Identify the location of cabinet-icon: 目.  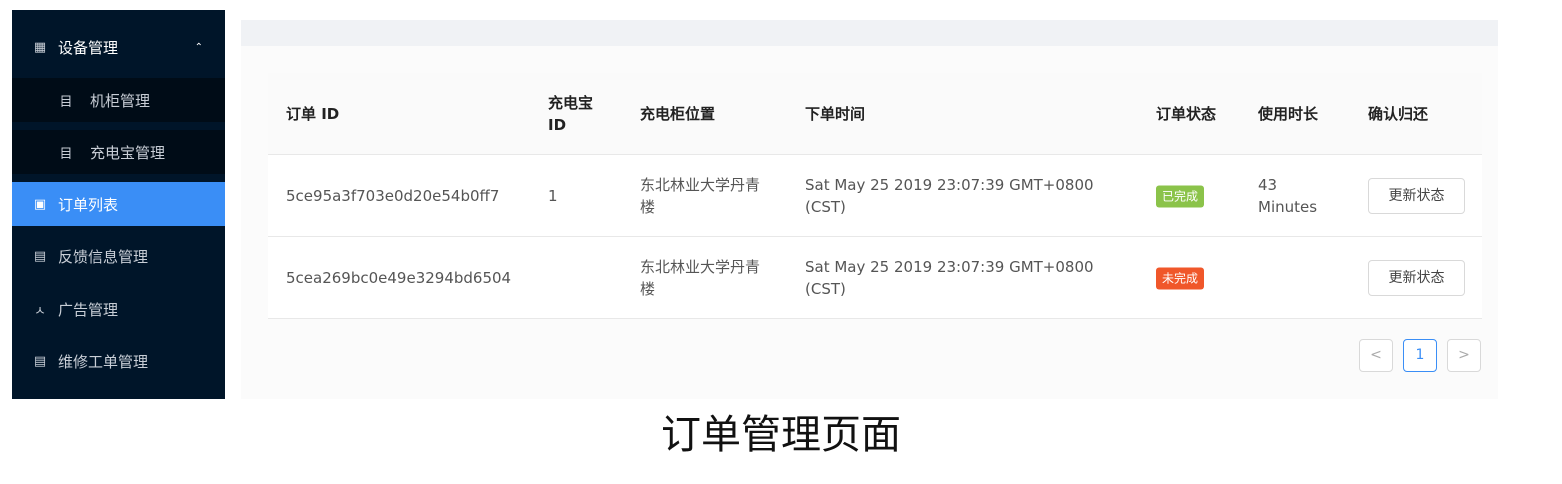
(66, 102).